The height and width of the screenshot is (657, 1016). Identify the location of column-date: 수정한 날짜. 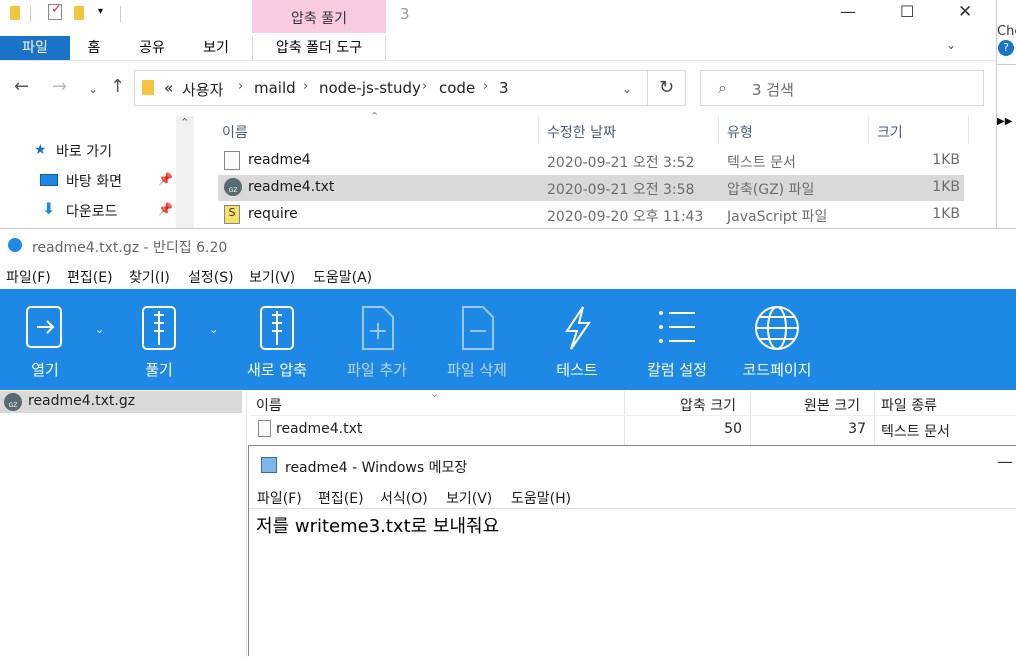
(581, 132).